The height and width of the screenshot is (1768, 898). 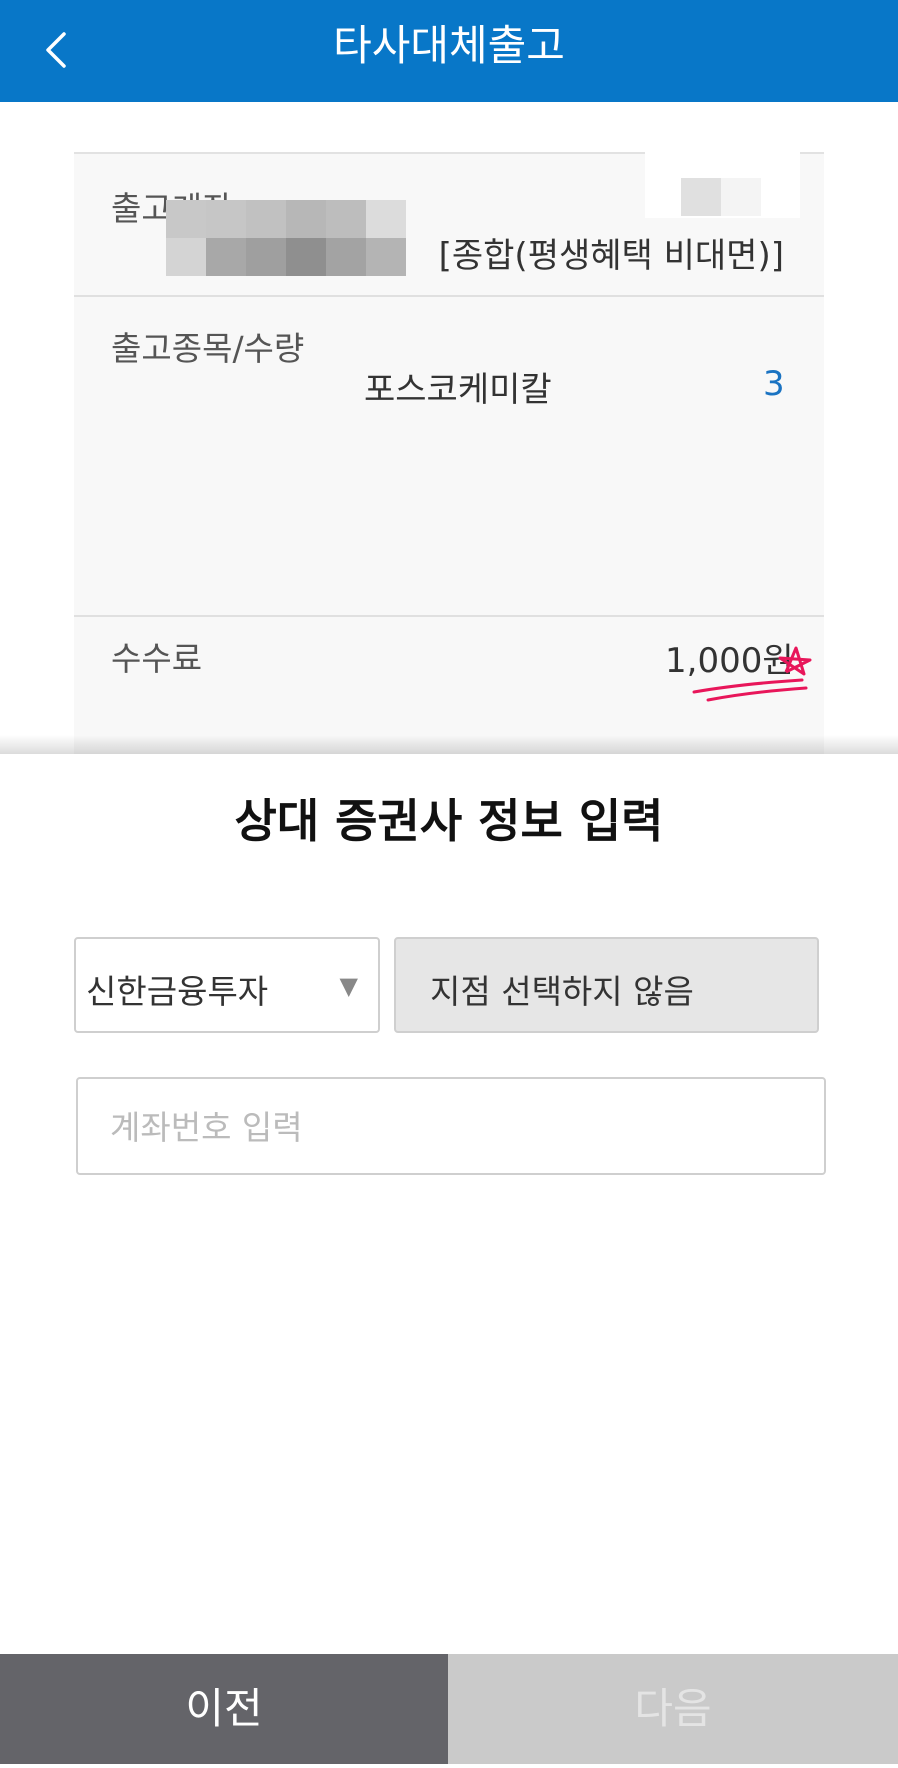 What do you see at coordinates (774, 384) in the screenshot?
I see `stock-quantity: 3` at bounding box center [774, 384].